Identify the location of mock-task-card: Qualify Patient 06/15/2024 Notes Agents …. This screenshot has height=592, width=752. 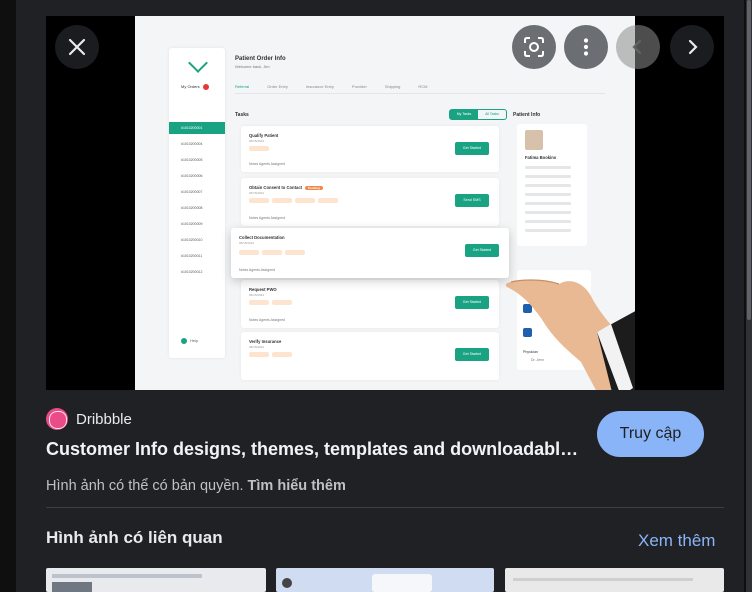
(370, 149).